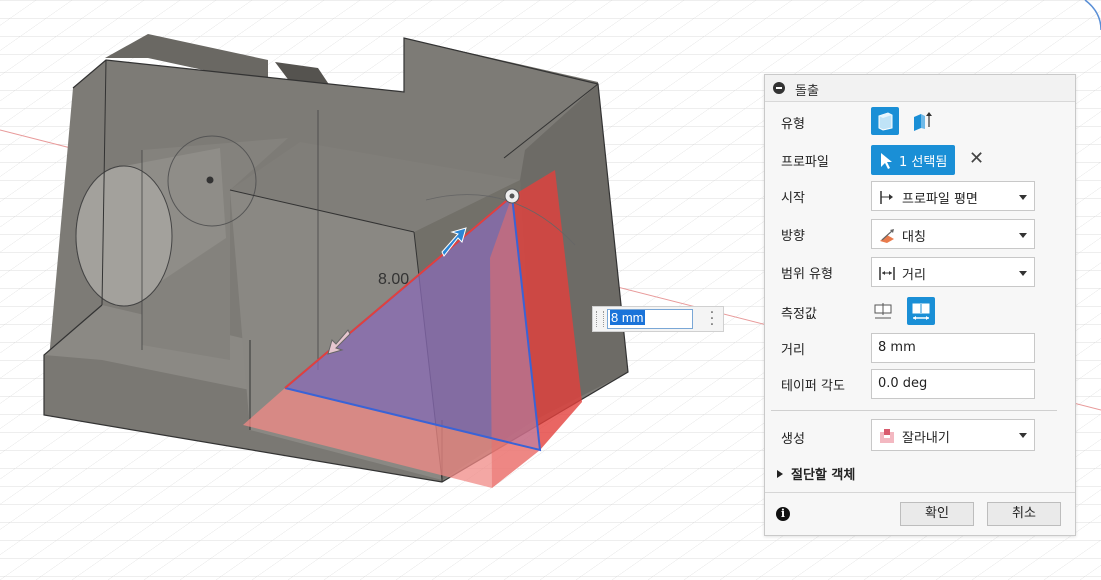  I want to click on direction-dropdown: 대칭, so click(953, 234).